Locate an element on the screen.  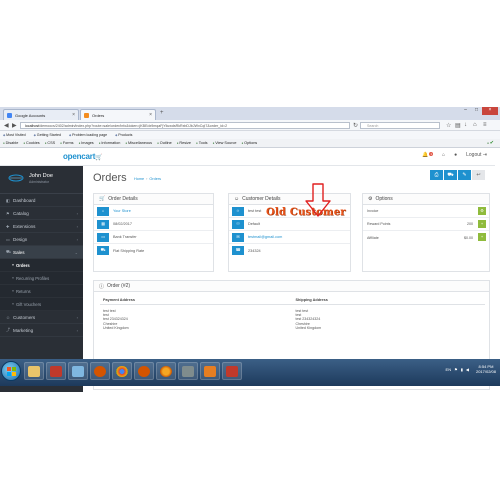
sidebar-item-dashboard: ◧ Dashboard is located at coordinates (41, 200).